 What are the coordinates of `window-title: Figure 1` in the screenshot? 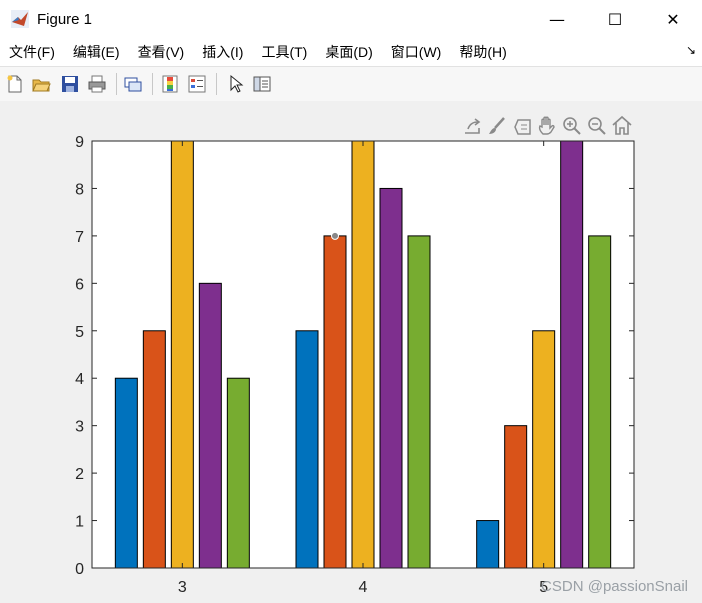 It's located at (65, 19).